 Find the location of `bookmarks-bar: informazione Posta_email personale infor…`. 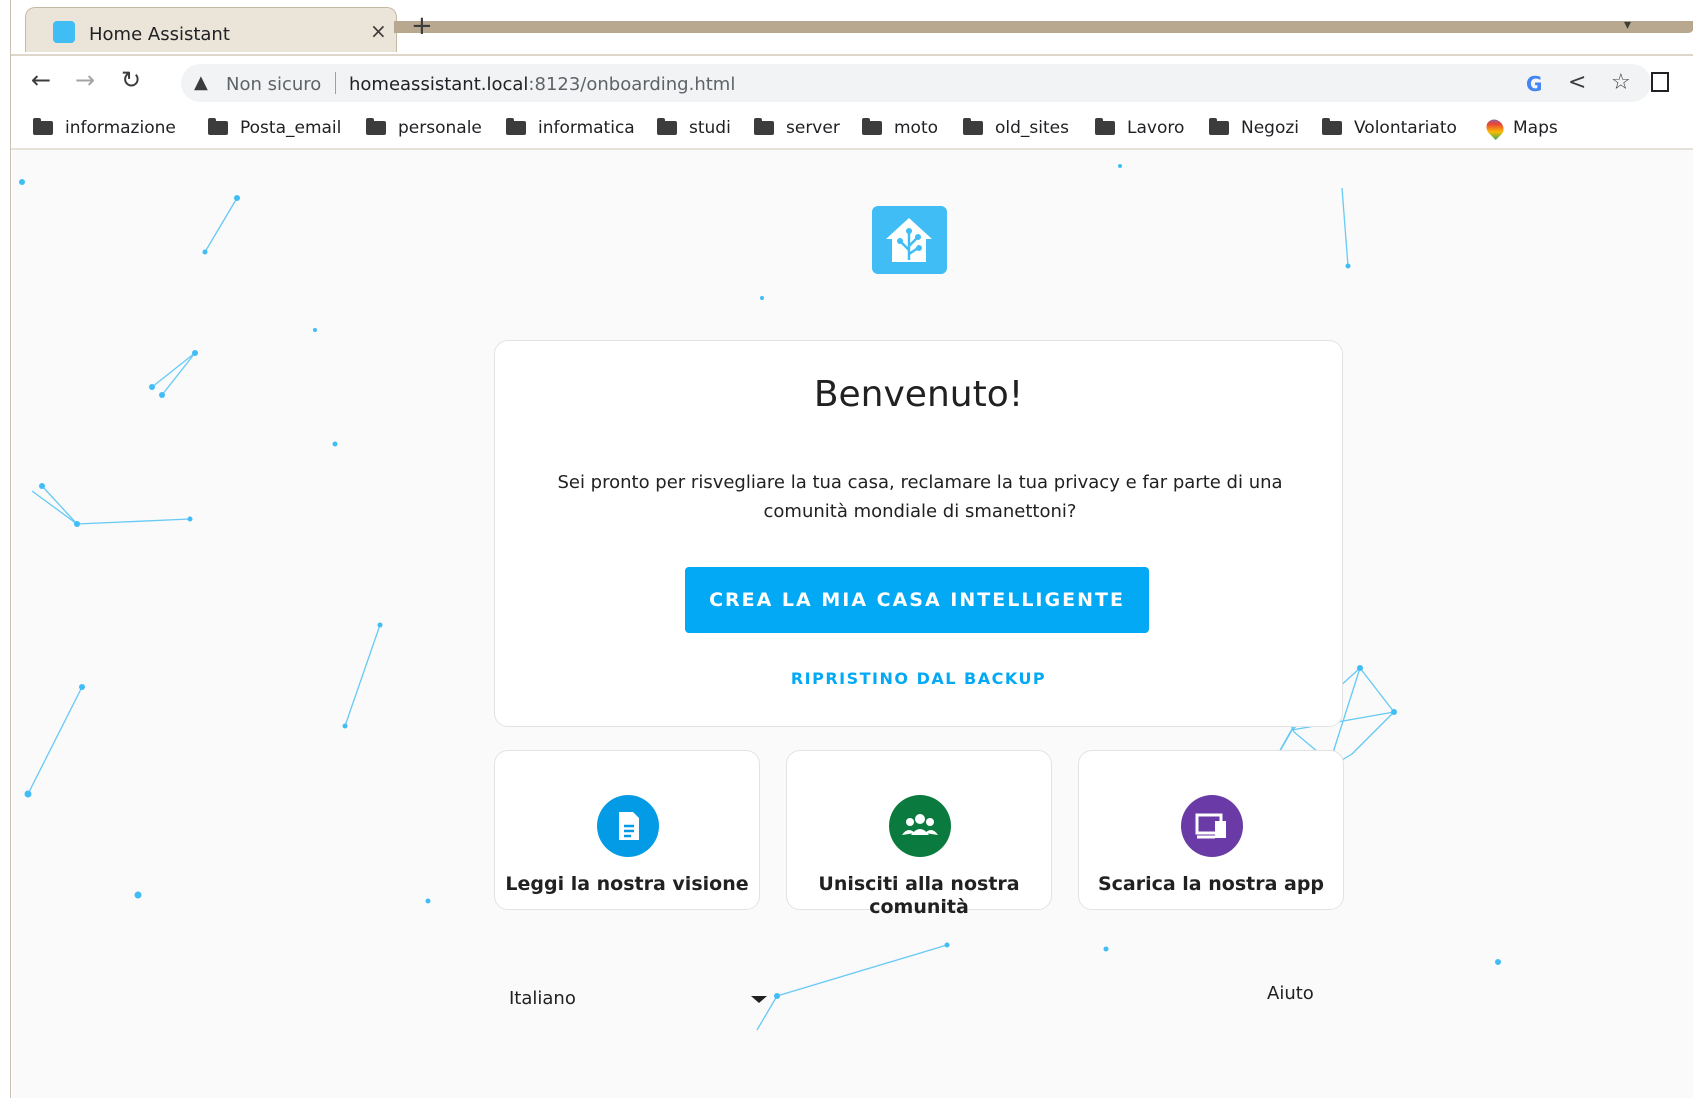

bookmarks-bar: informazione Posta_email personale infor… is located at coordinates (852, 130).